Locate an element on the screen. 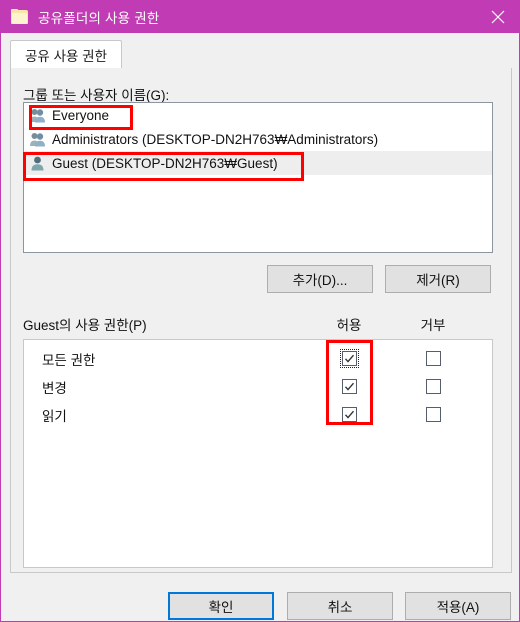 The height and width of the screenshot is (622, 520). user-icon is located at coordinates (37, 163).